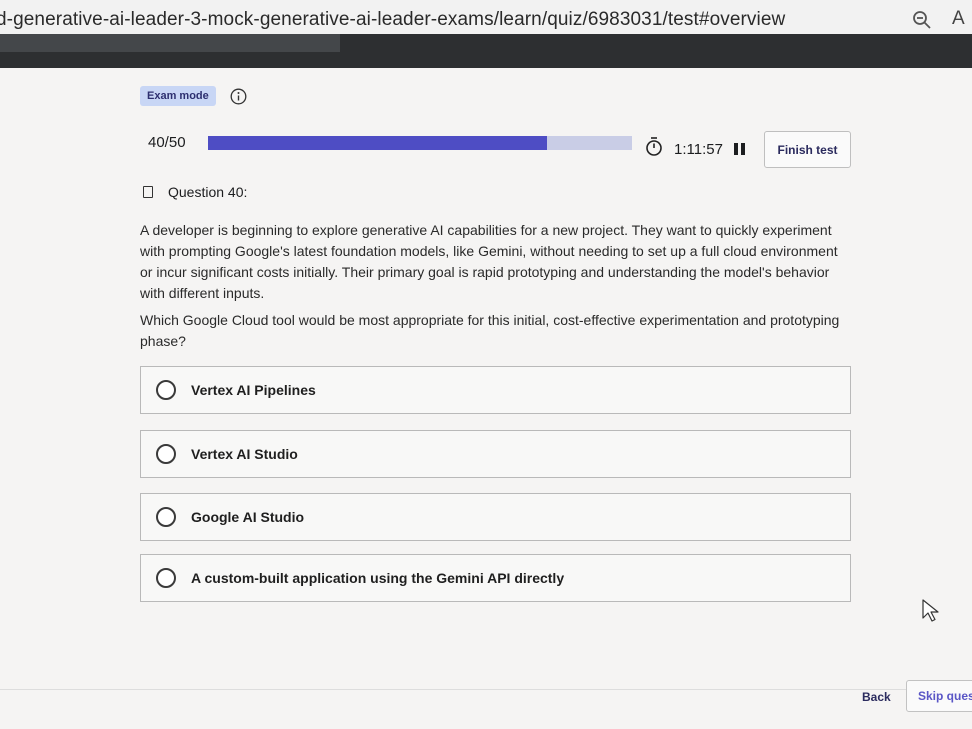 The width and height of the screenshot is (972, 729). I want to click on info-icon, so click(238, 96).